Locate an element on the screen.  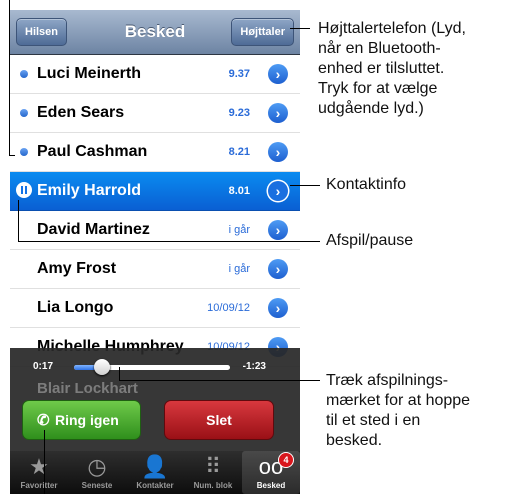
voicemail-row: Paul Cashman 8.21 › is located at coordinates (155, 152).